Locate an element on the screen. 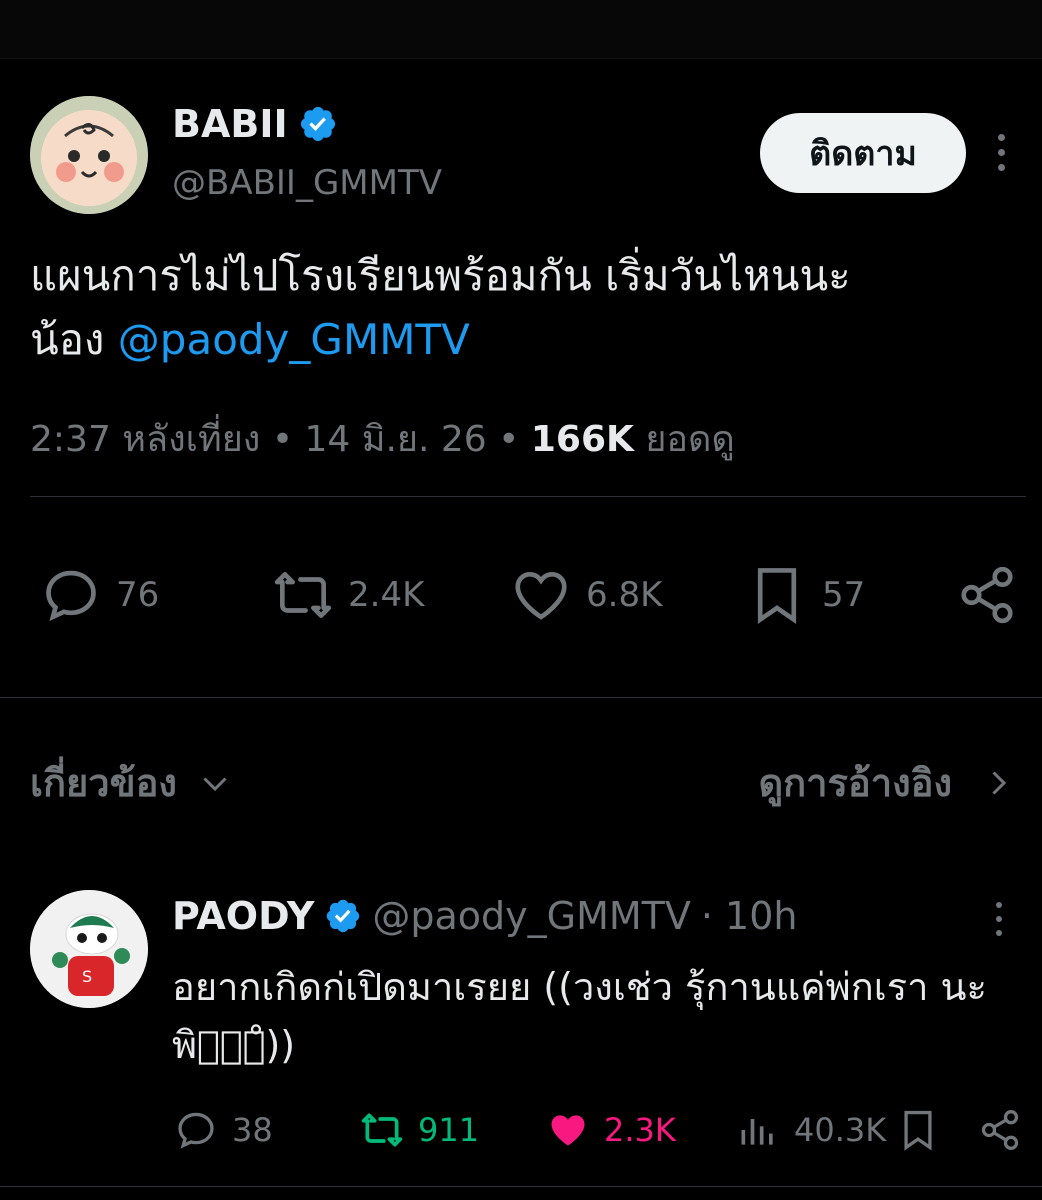 Image resolution: width=1042 pixels, height=1200 pixels. views-label: ยอดดู is located at coordinates (684, 439).